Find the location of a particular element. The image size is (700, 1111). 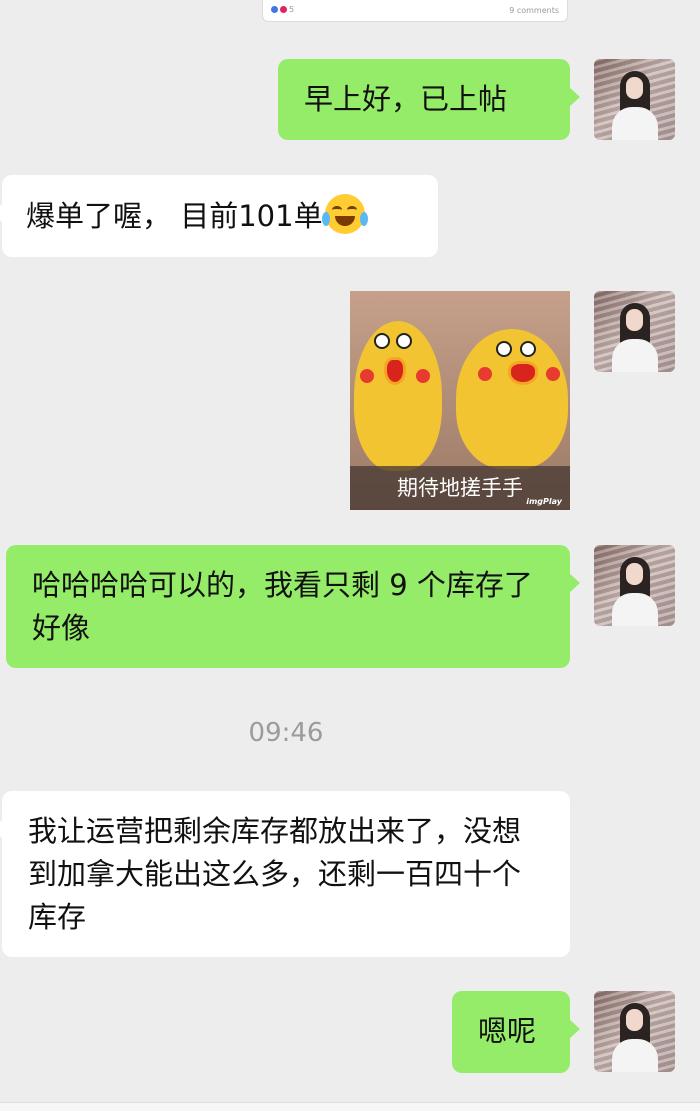

input-bar-edge is located at coordinates (350, 1106).